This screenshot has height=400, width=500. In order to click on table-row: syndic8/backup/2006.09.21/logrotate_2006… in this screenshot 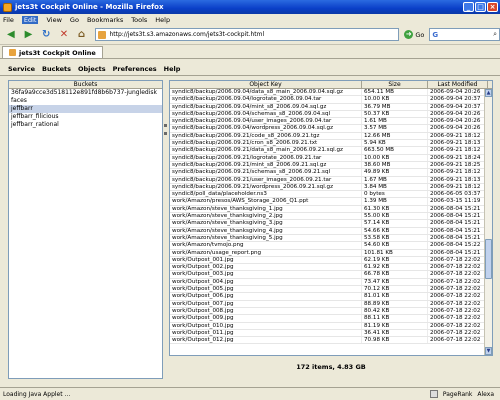, I will do `click(331, 158)`.